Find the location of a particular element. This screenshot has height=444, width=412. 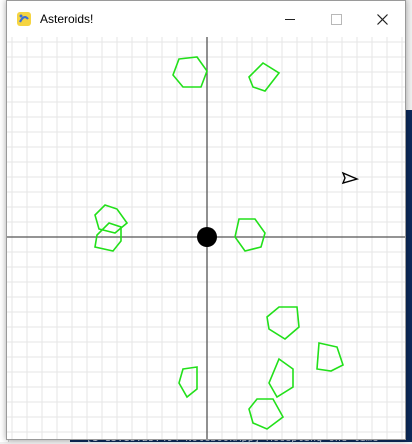

player-ship is located at coordinates (350, 178).